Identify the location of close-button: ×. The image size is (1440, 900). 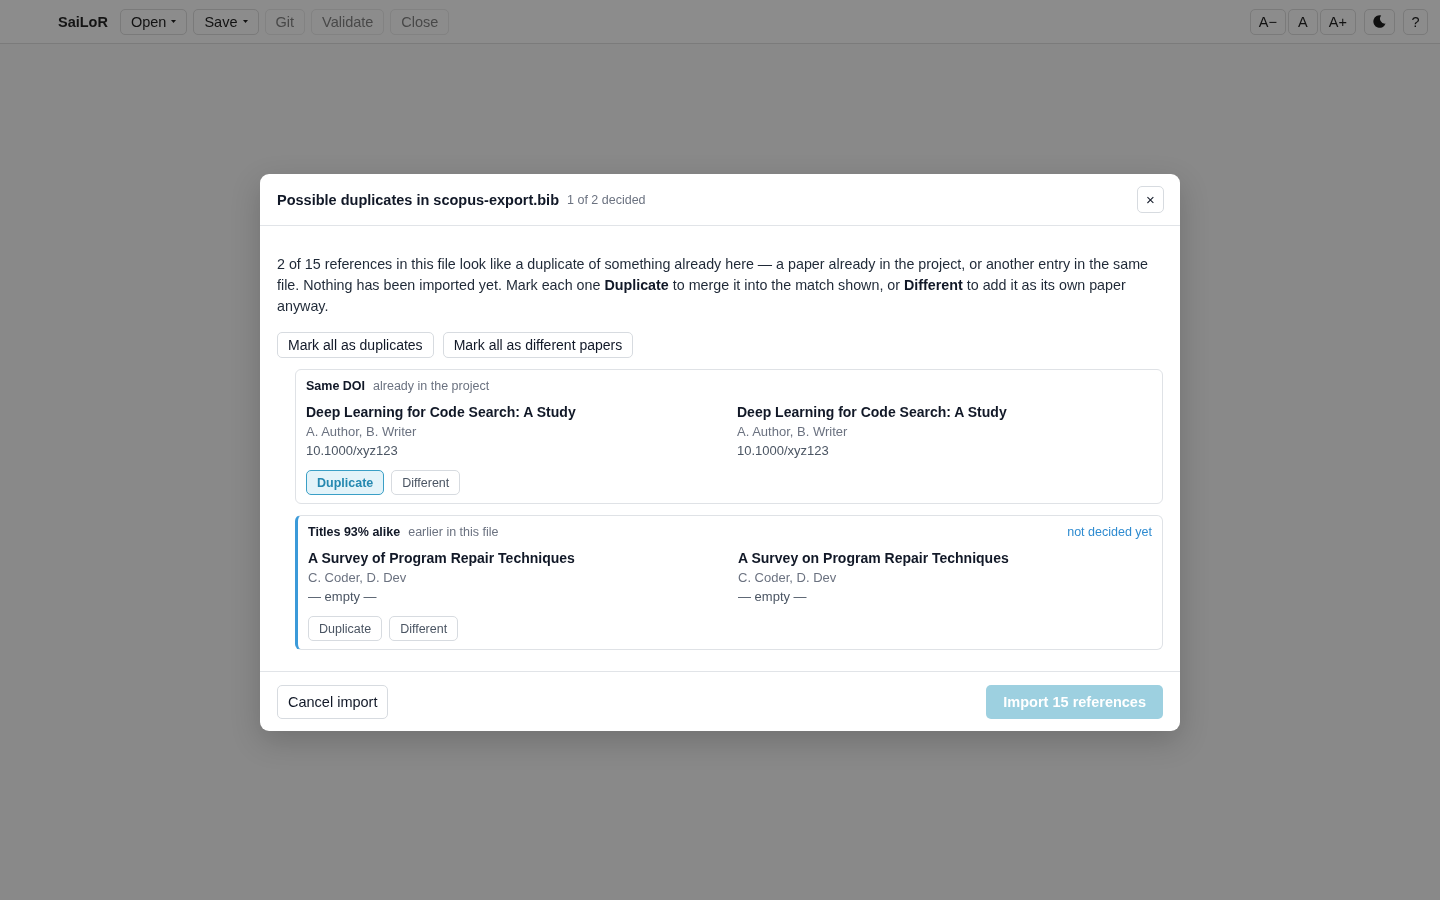
(1150, 199).